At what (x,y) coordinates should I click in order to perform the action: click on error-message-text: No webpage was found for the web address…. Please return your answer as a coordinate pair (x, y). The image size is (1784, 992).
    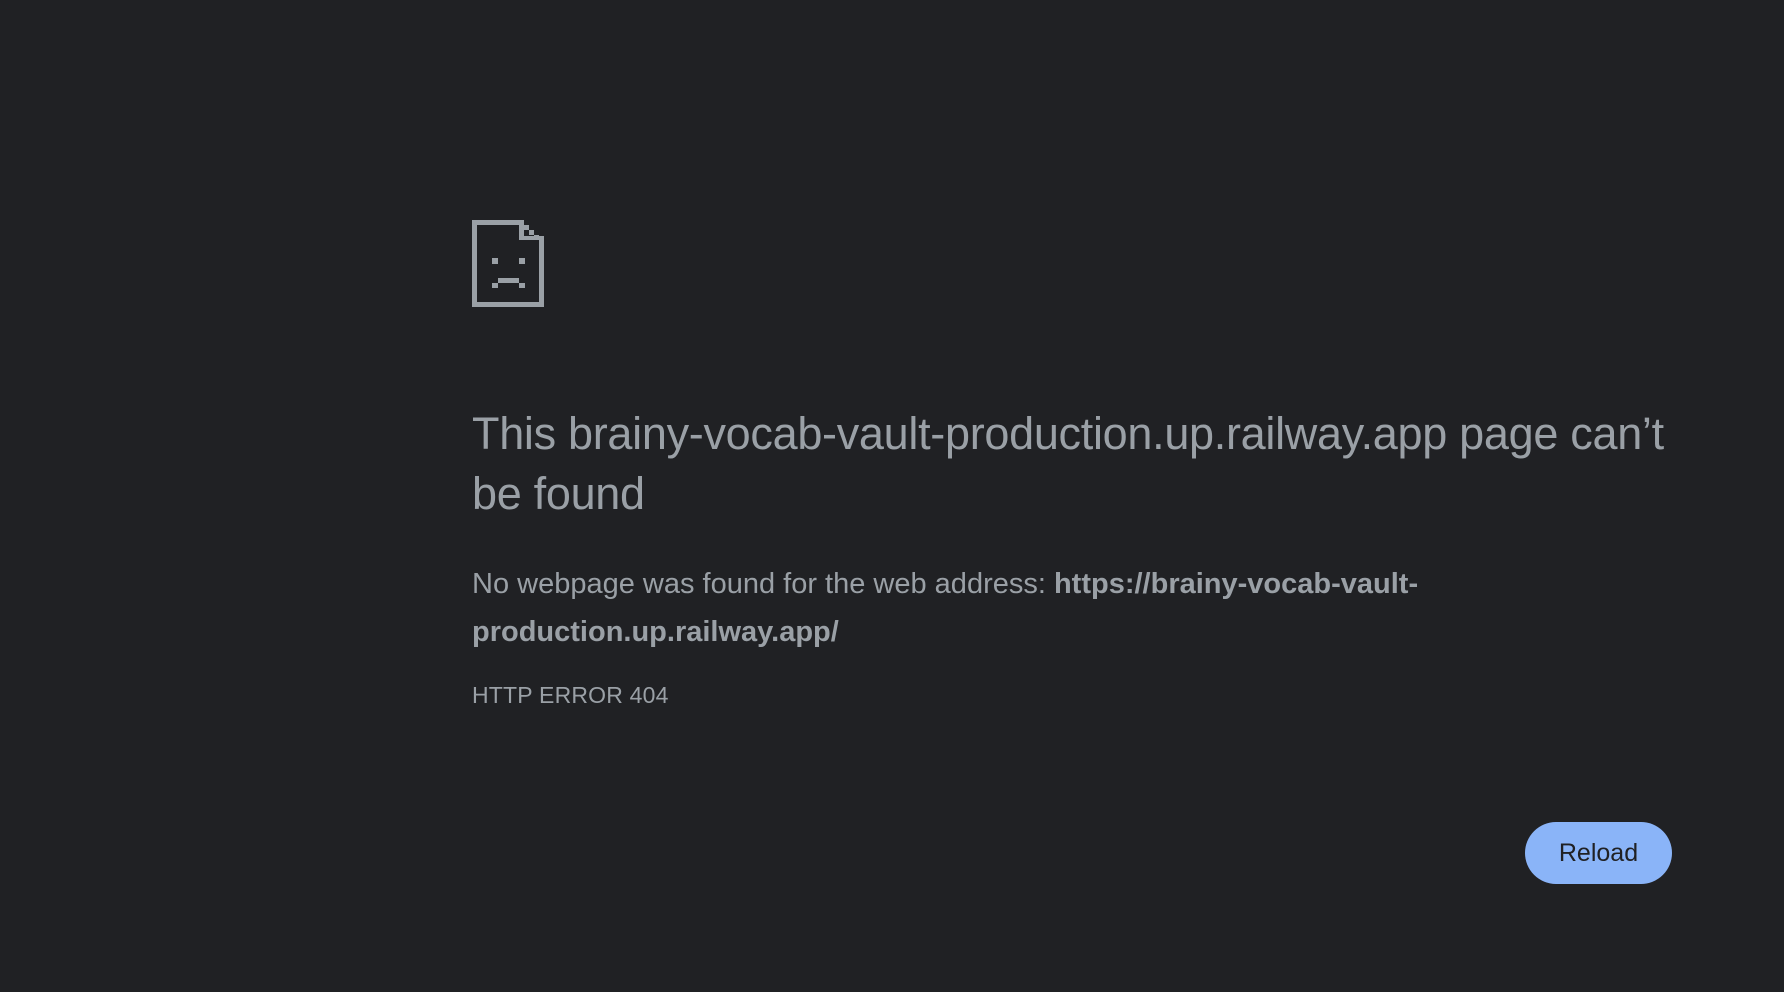
    Looking at the image, I should click on (763, 584).